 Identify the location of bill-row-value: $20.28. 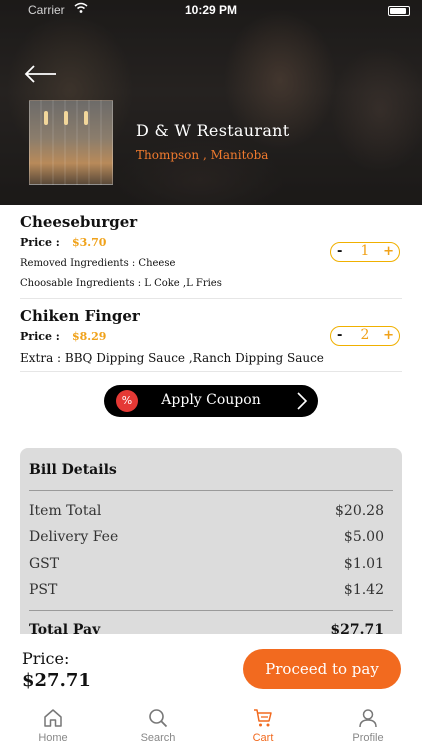
(359, 511).